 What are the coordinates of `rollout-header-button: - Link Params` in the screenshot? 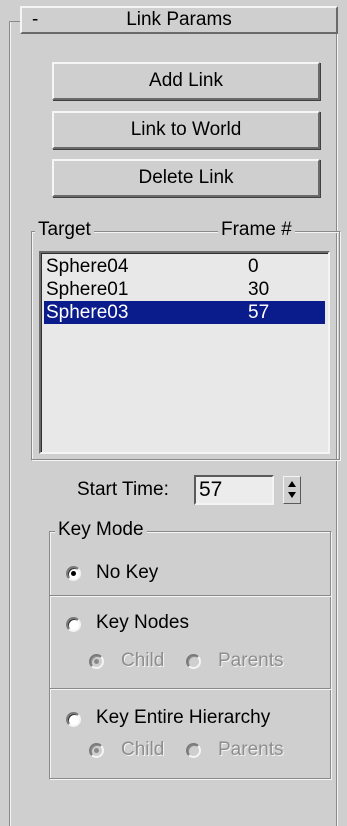 It's located at (179, 20).